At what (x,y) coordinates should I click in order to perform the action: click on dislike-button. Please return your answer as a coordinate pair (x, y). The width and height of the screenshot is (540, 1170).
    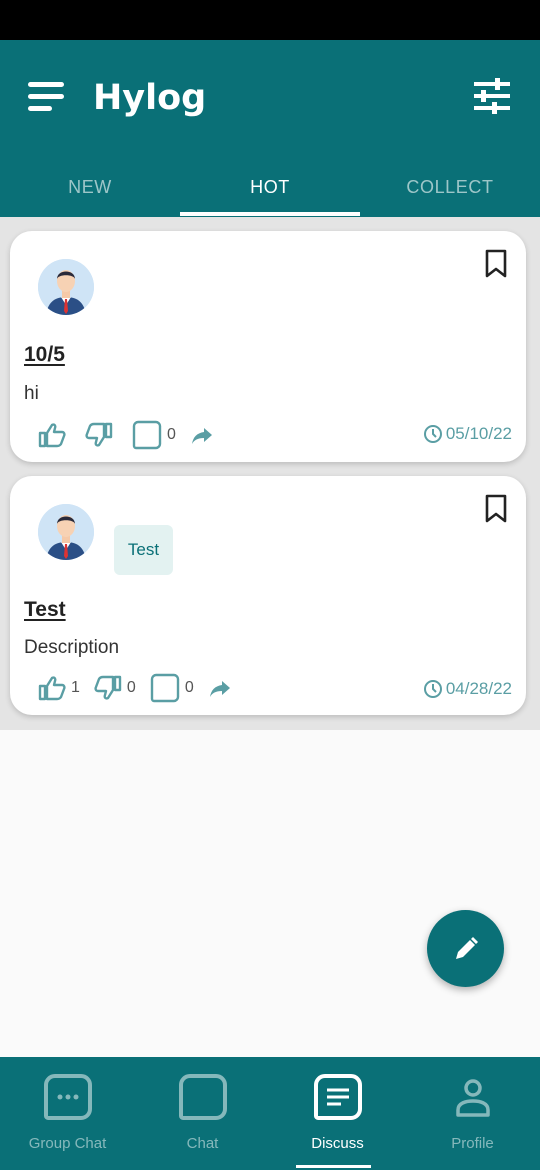
    Looking at the image, I should click on (101, 435).